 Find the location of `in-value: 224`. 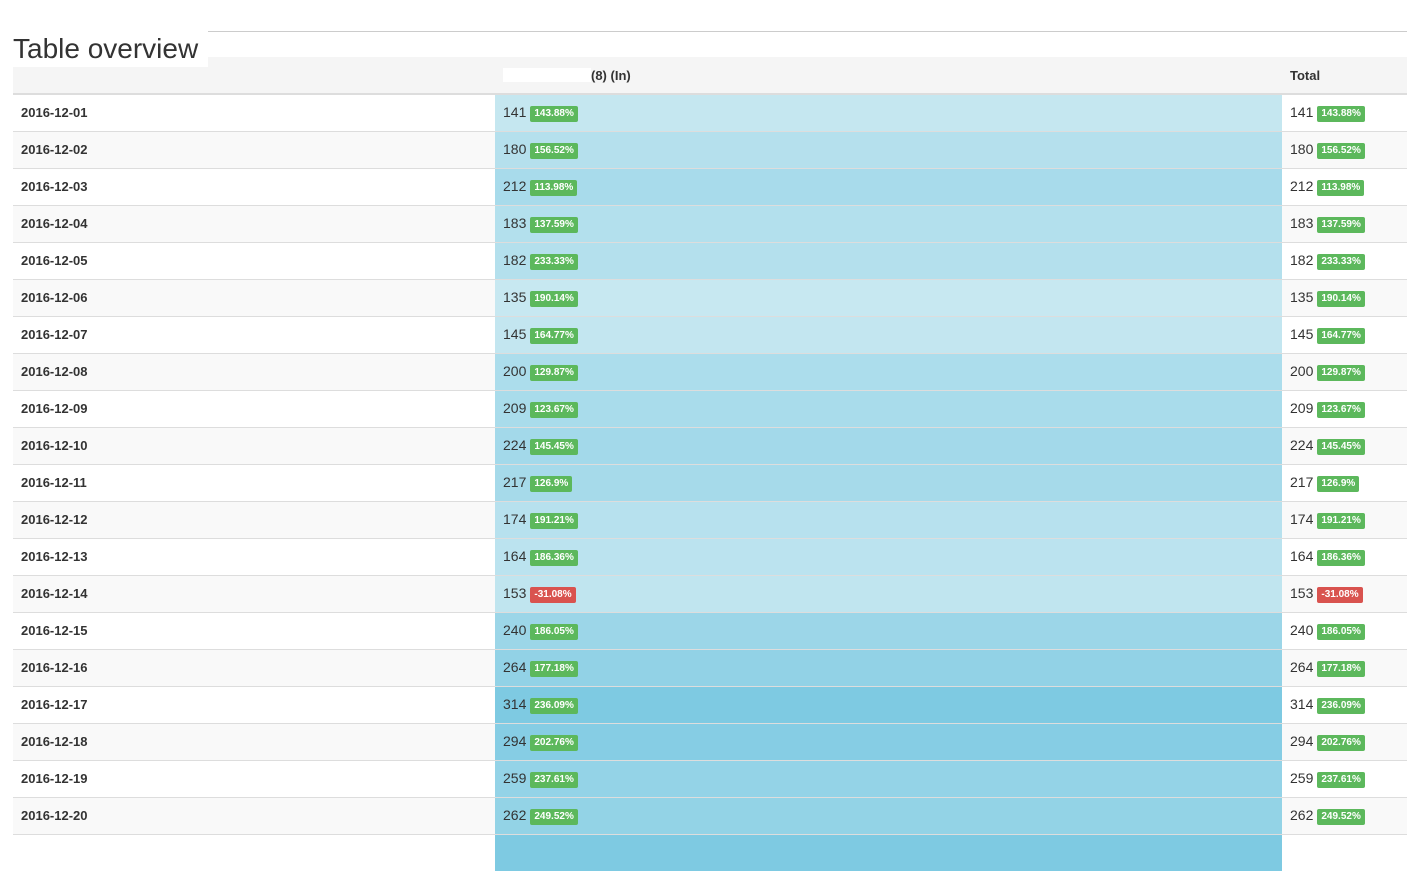

in-value: 224 is located at coordinates (515, 444).